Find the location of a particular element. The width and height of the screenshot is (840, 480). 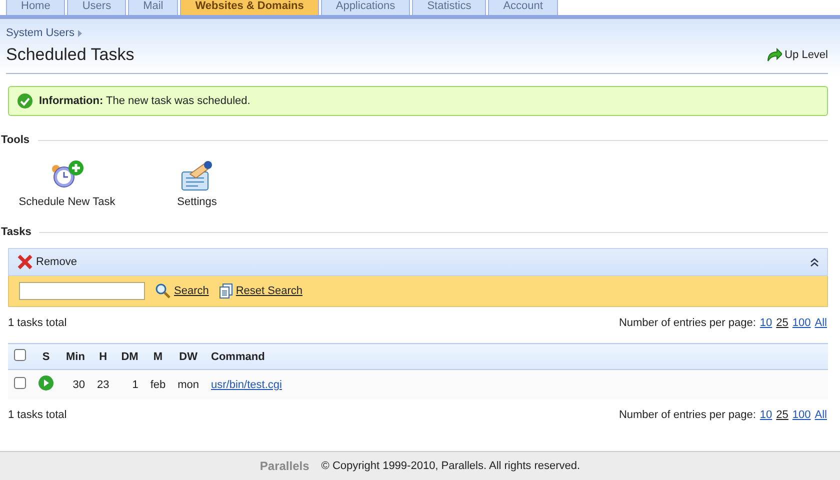

parallels-logo: Parallels is located at coordinates (285, 466).